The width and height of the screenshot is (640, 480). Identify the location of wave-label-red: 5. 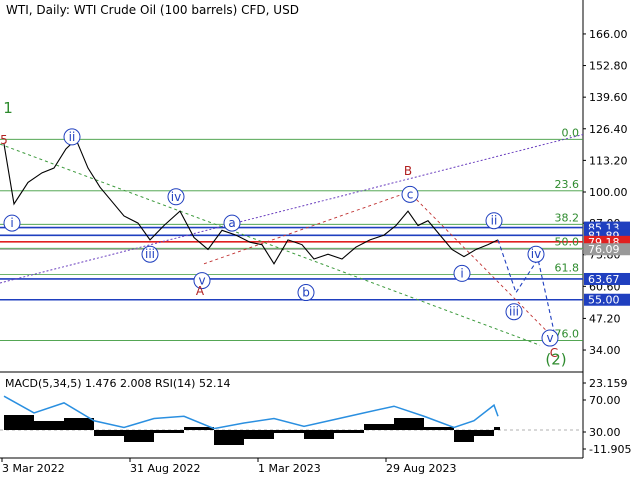
(4, 140).